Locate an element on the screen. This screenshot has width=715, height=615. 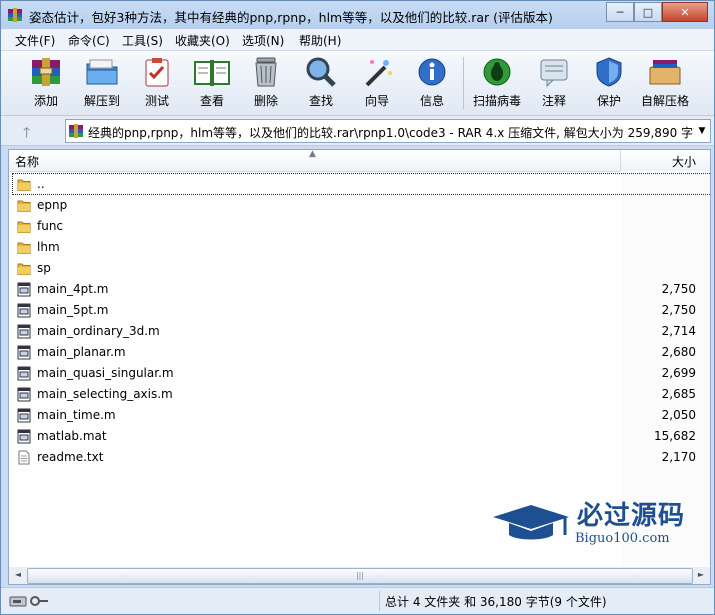
virus-scan-button: 扫描病毒 is located at coordinates (497, 83).